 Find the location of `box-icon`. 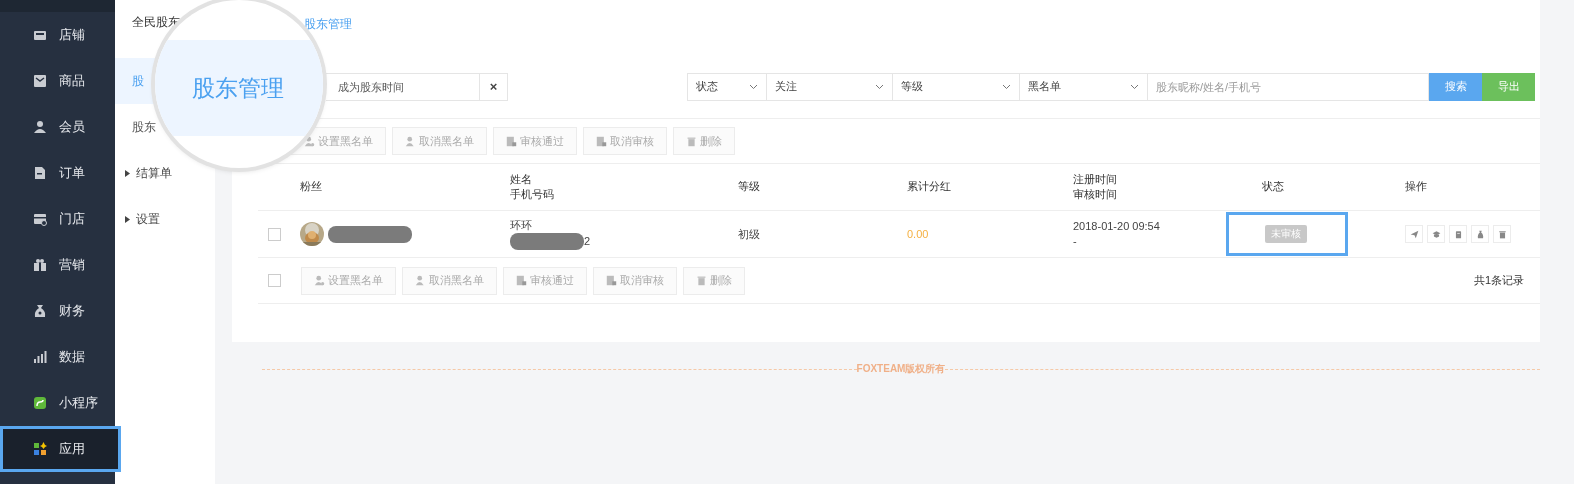

box-icon is located at coordinates (40, 81).